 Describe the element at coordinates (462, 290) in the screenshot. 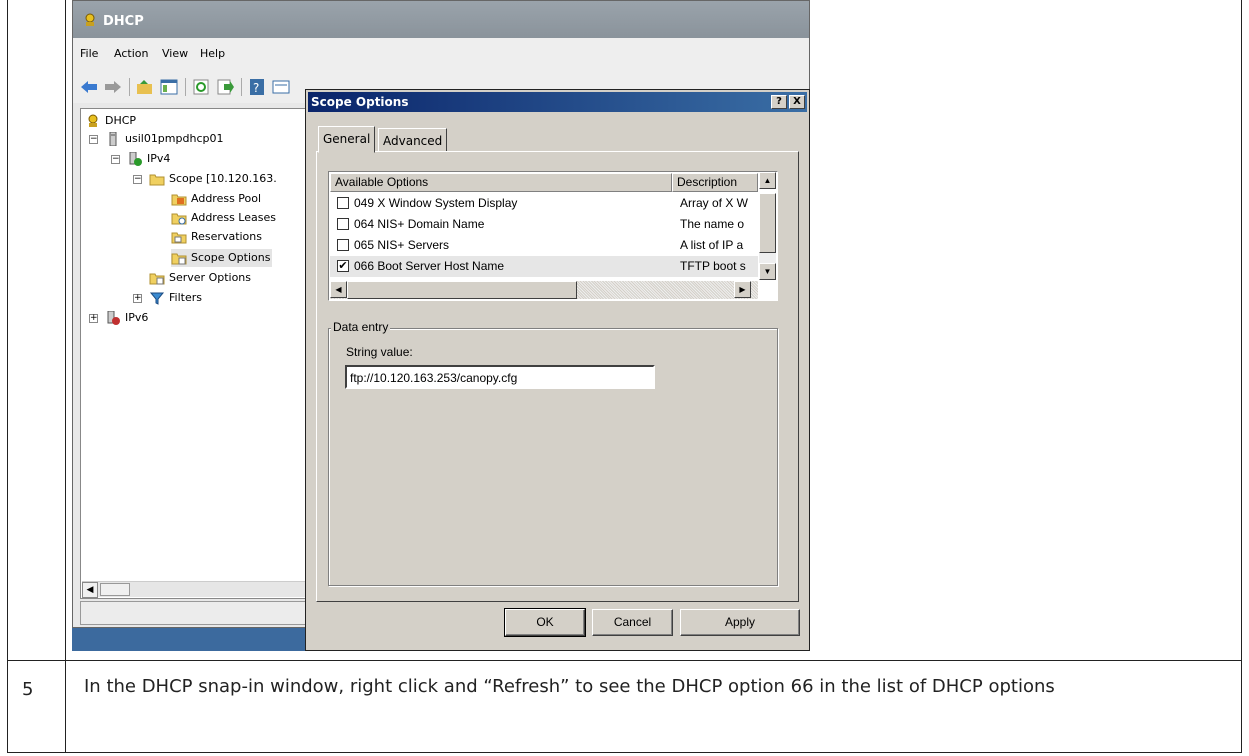

I see `horizontal-scroll-thumb` at that location.